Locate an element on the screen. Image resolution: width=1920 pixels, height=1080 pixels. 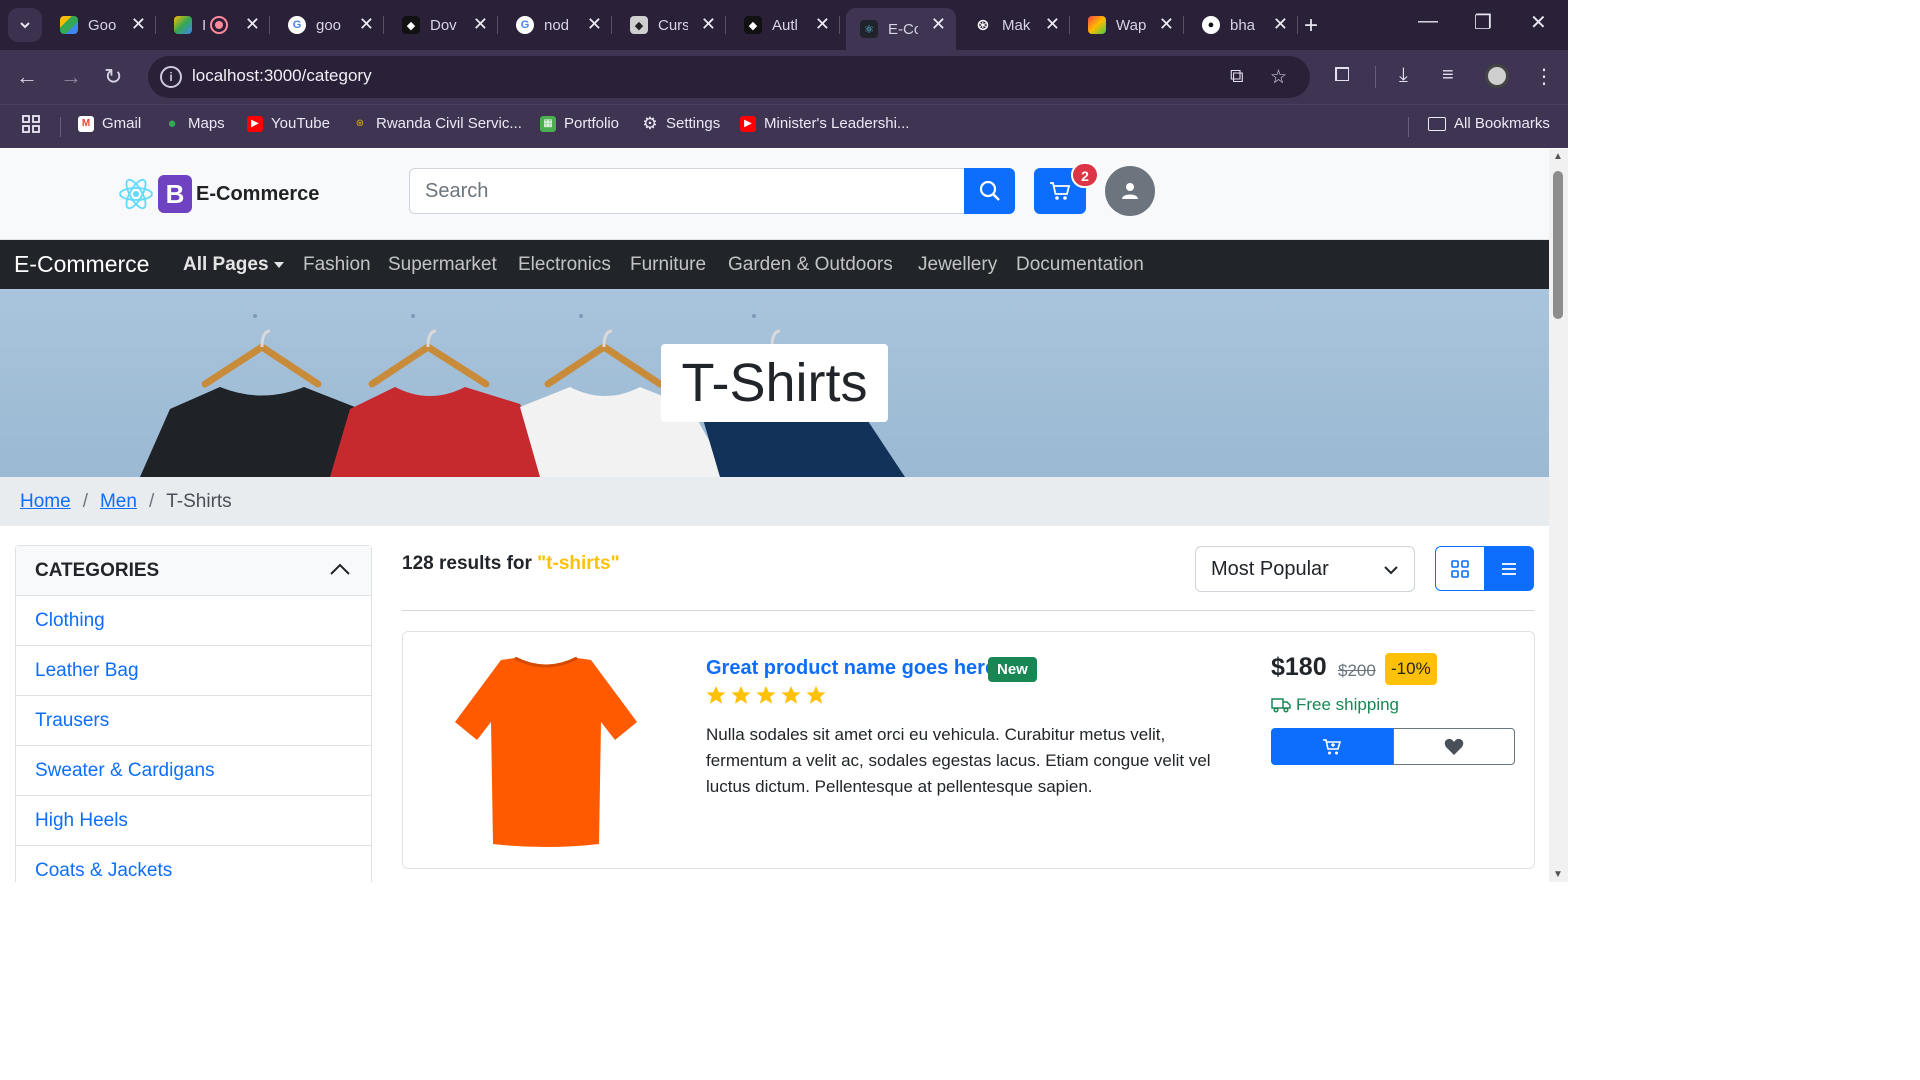
browser-tab: ◆ Autl ✕ is located at coordinates (785, 25).